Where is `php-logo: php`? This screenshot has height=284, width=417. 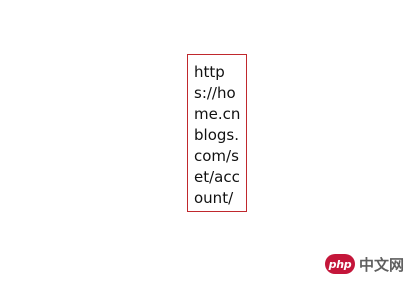 php-logo: php is located at coordinates (340, 264).